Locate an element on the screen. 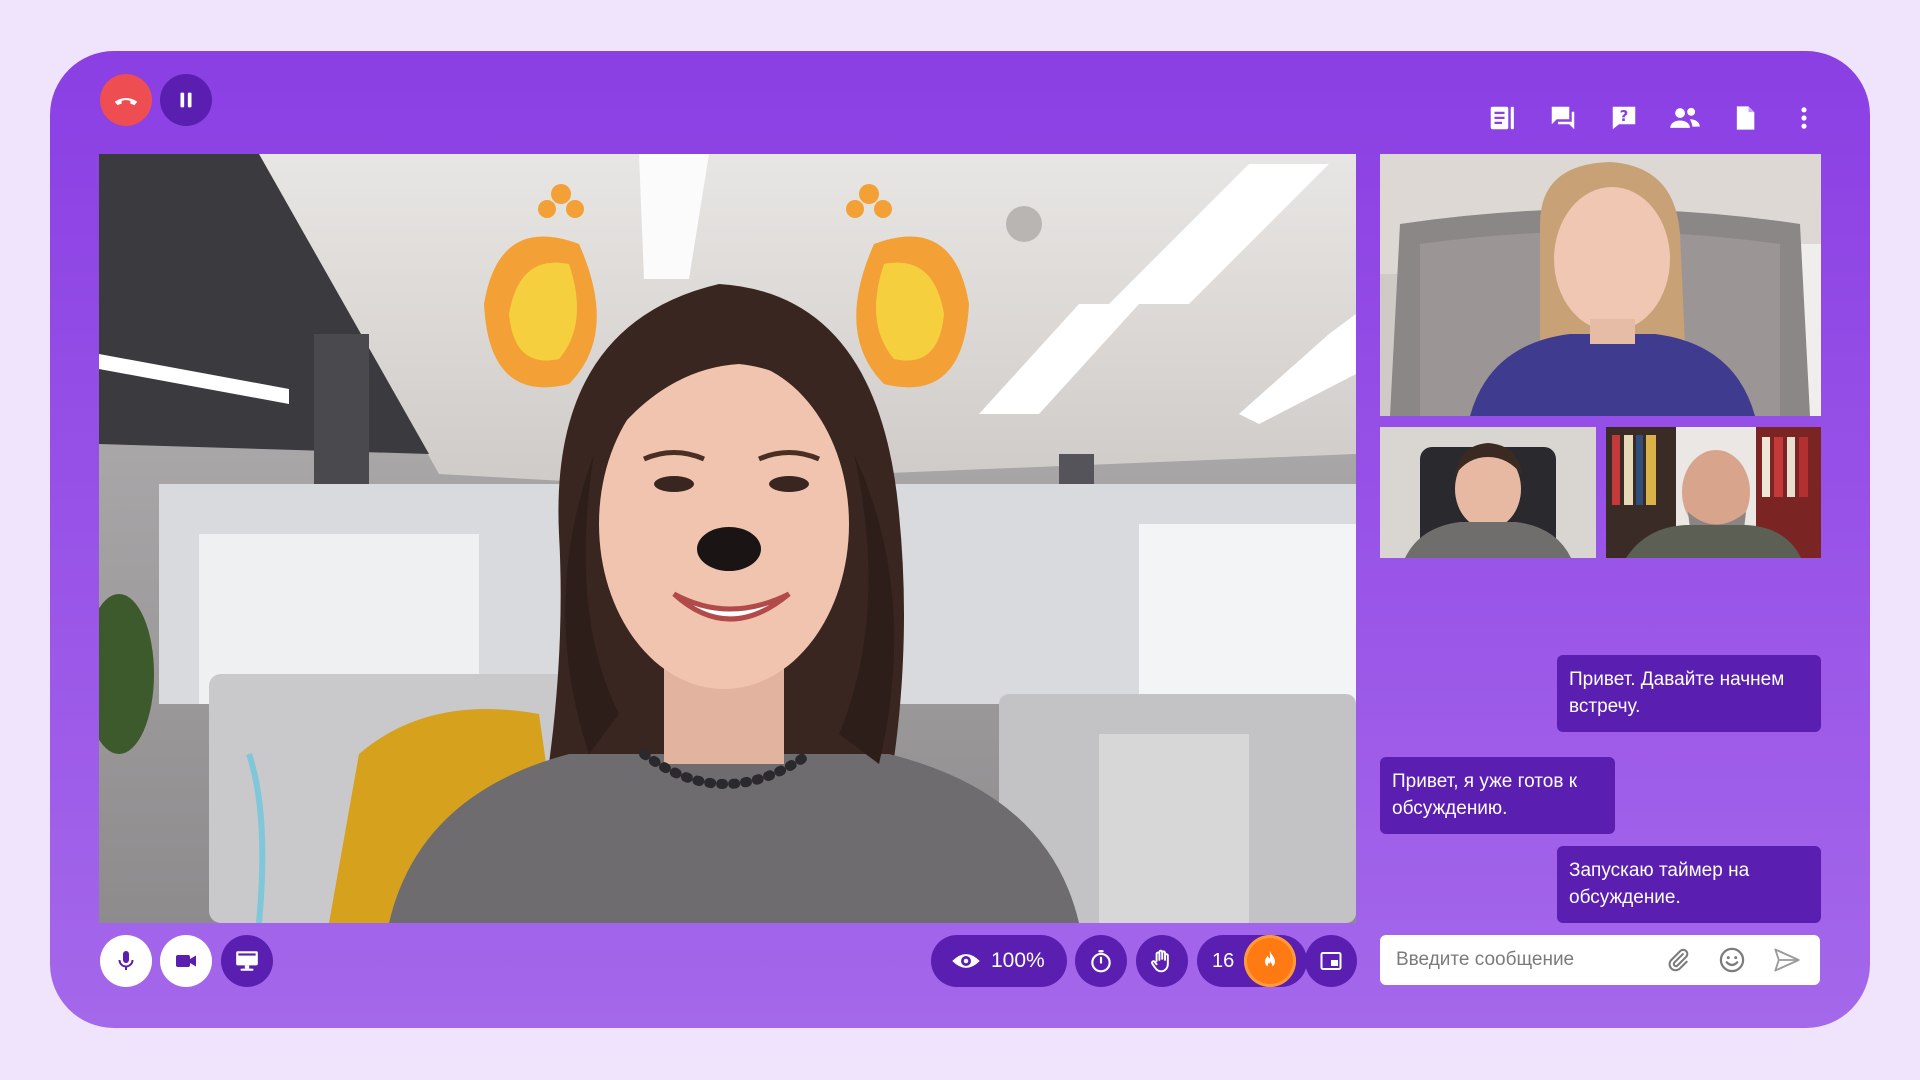  help-icon: ? is located at coordinates (1624, 118).